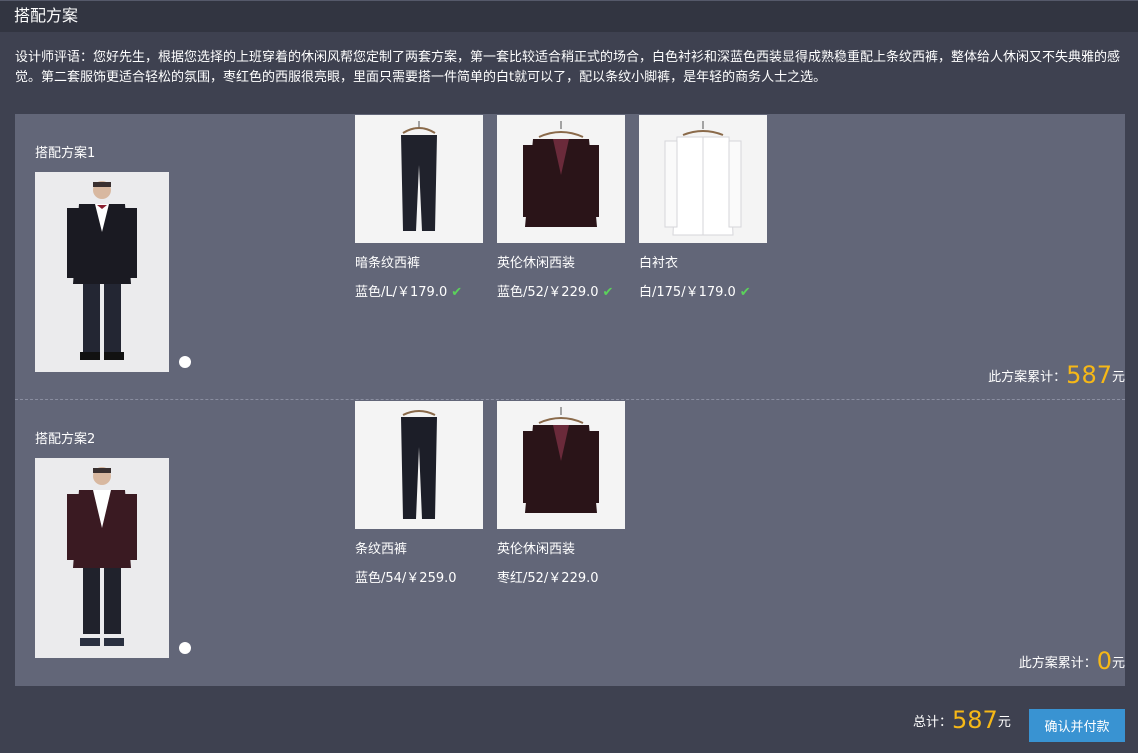 This screenshot has width=1138, height=753. Describe the element at coordinates (387, 264) in the screenshot. I see `product-name: 暗条纹西裤` at that location.